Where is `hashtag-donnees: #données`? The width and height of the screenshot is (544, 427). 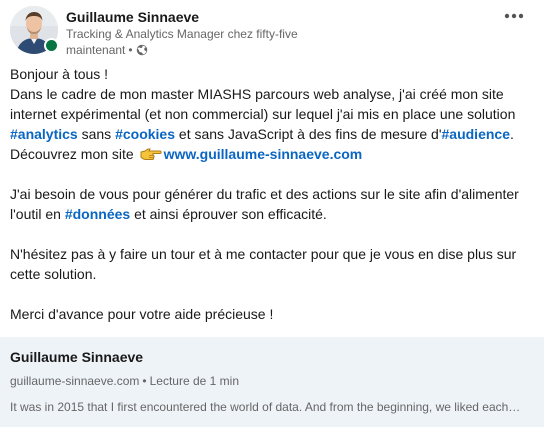 hashtag-donnees: #données is located at coordinates (97, 214).